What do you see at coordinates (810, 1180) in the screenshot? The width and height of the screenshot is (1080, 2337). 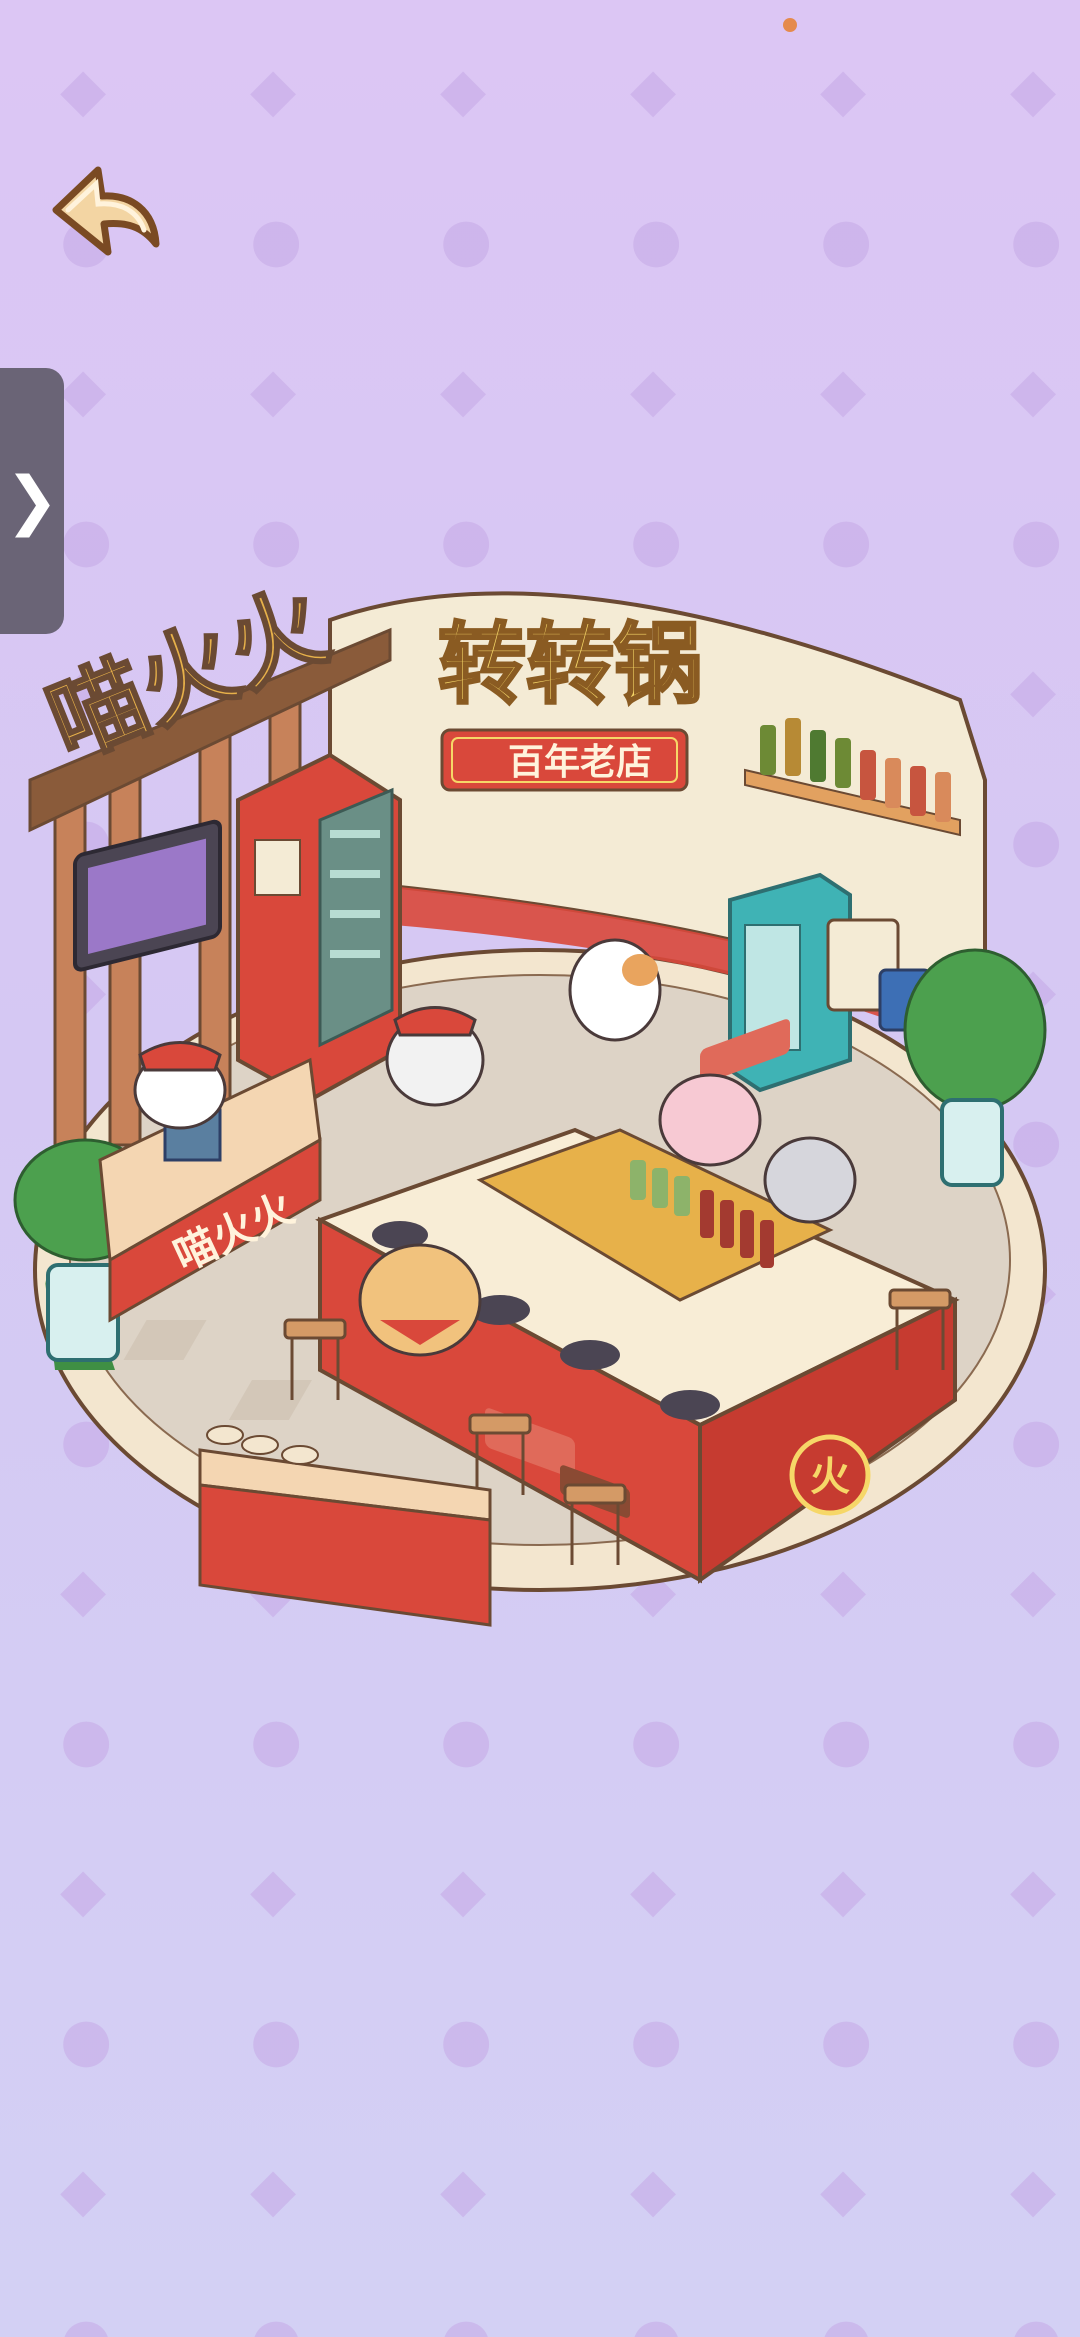 I see `striped-grey-cat` at bounding box center [810, 1180].